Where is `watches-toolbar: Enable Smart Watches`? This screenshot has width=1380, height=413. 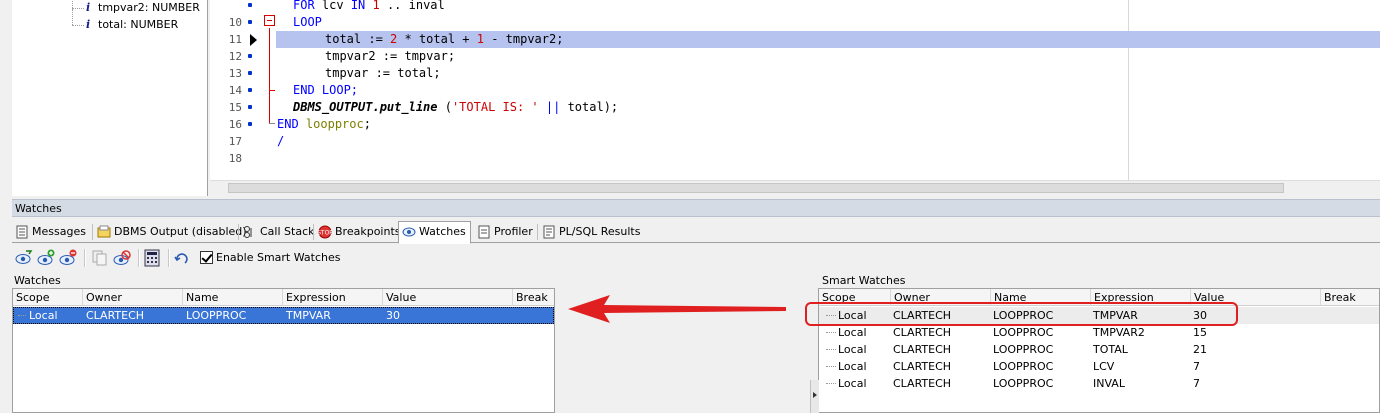
watches-toolbar: Enable Smart Watches is located at coordinates (696, 258).